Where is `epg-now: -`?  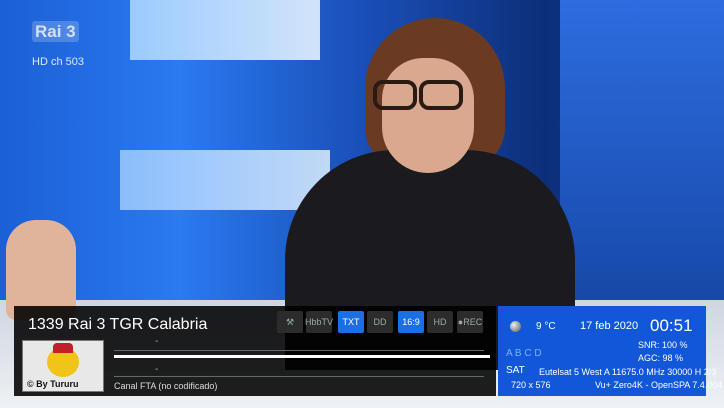
epg-now: - is located at coordinates (157, 341).